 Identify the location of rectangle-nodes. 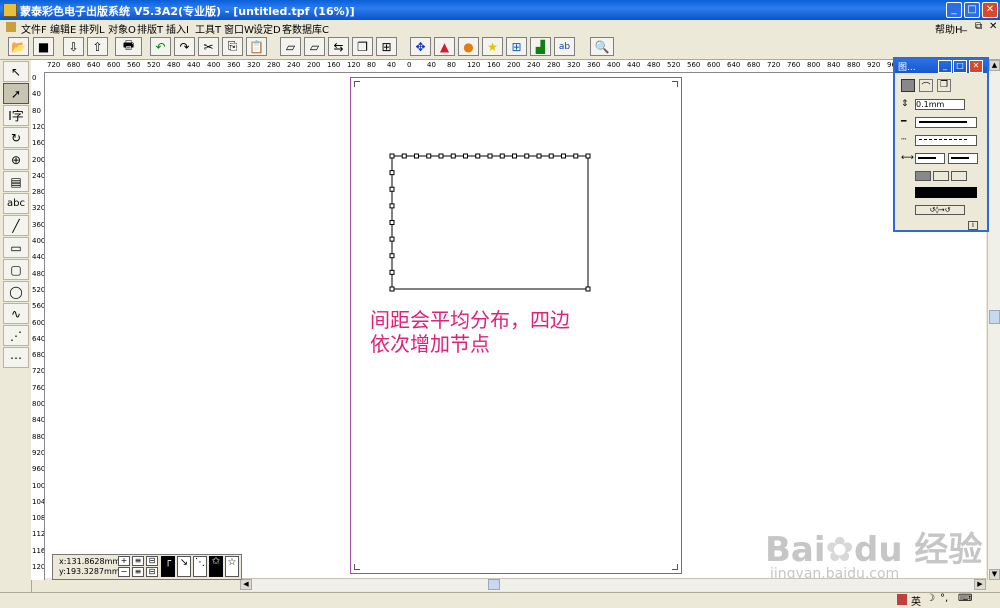
(490, 222).